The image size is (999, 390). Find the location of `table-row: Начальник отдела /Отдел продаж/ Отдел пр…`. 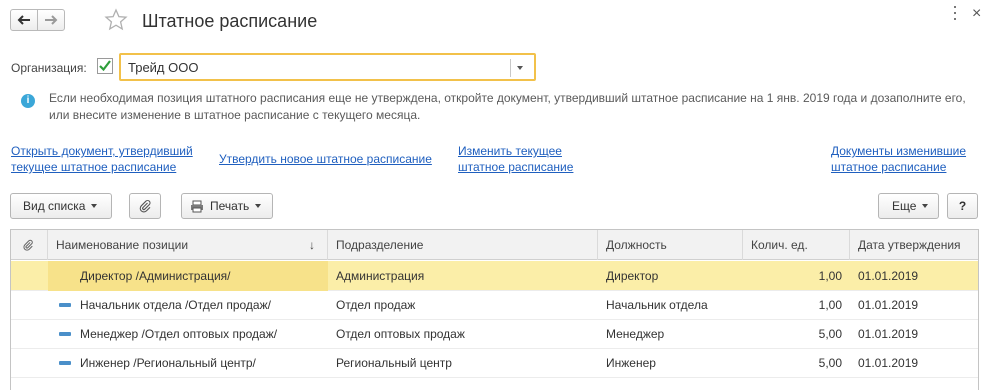

table-row: Начальник отдела /Отдел продаж/ Отдел пр… is located at coordinates (494, 305).